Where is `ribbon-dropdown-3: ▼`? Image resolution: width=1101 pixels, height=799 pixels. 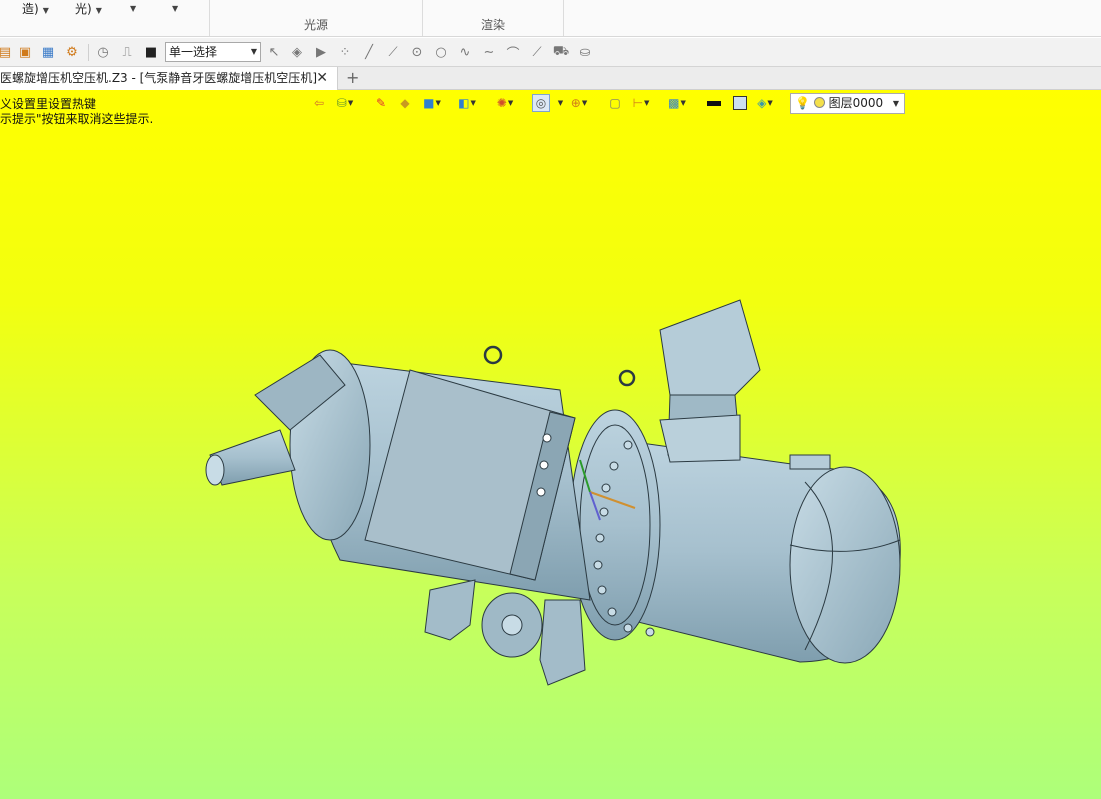 ribbon-dropdown-3: ▼ is located at coordinates (131, 7).